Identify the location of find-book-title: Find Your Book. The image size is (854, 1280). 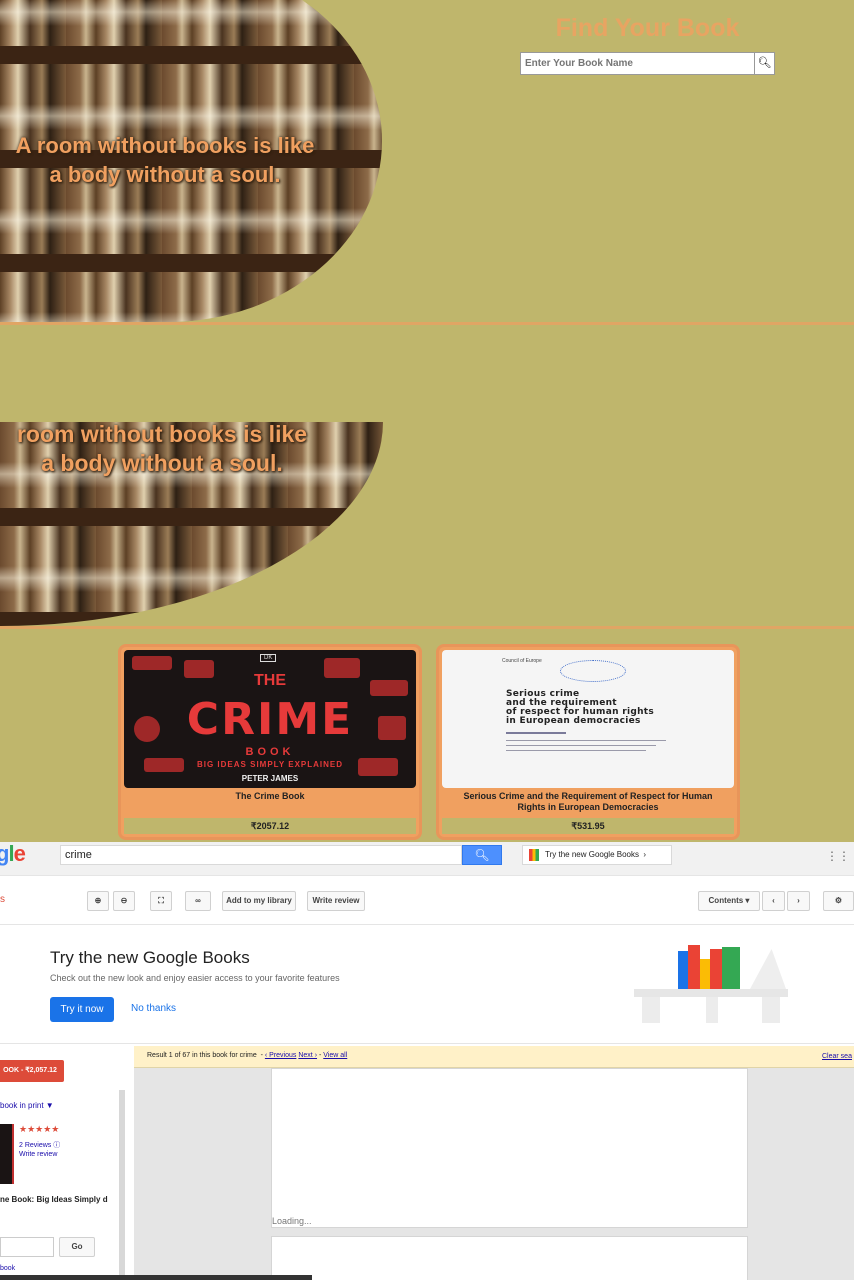
(647, 28).